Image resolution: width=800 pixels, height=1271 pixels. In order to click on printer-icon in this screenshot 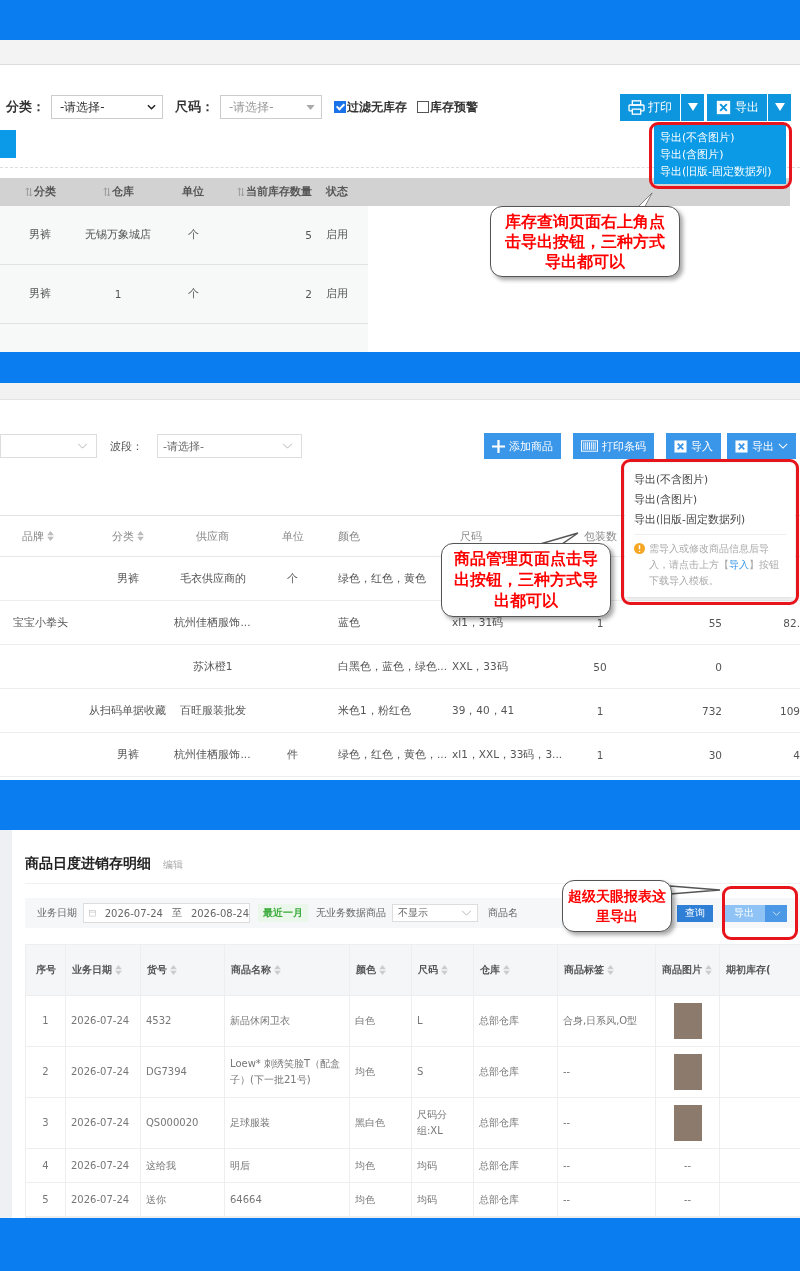, I will do `click(636, 107)`.